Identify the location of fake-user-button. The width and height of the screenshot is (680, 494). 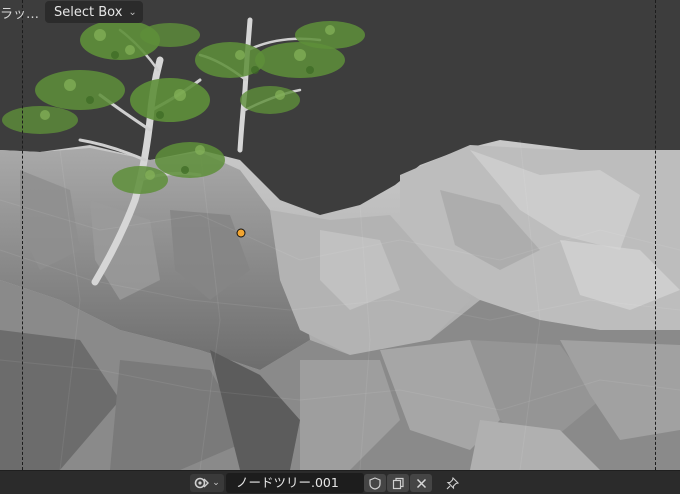
(375, 483).